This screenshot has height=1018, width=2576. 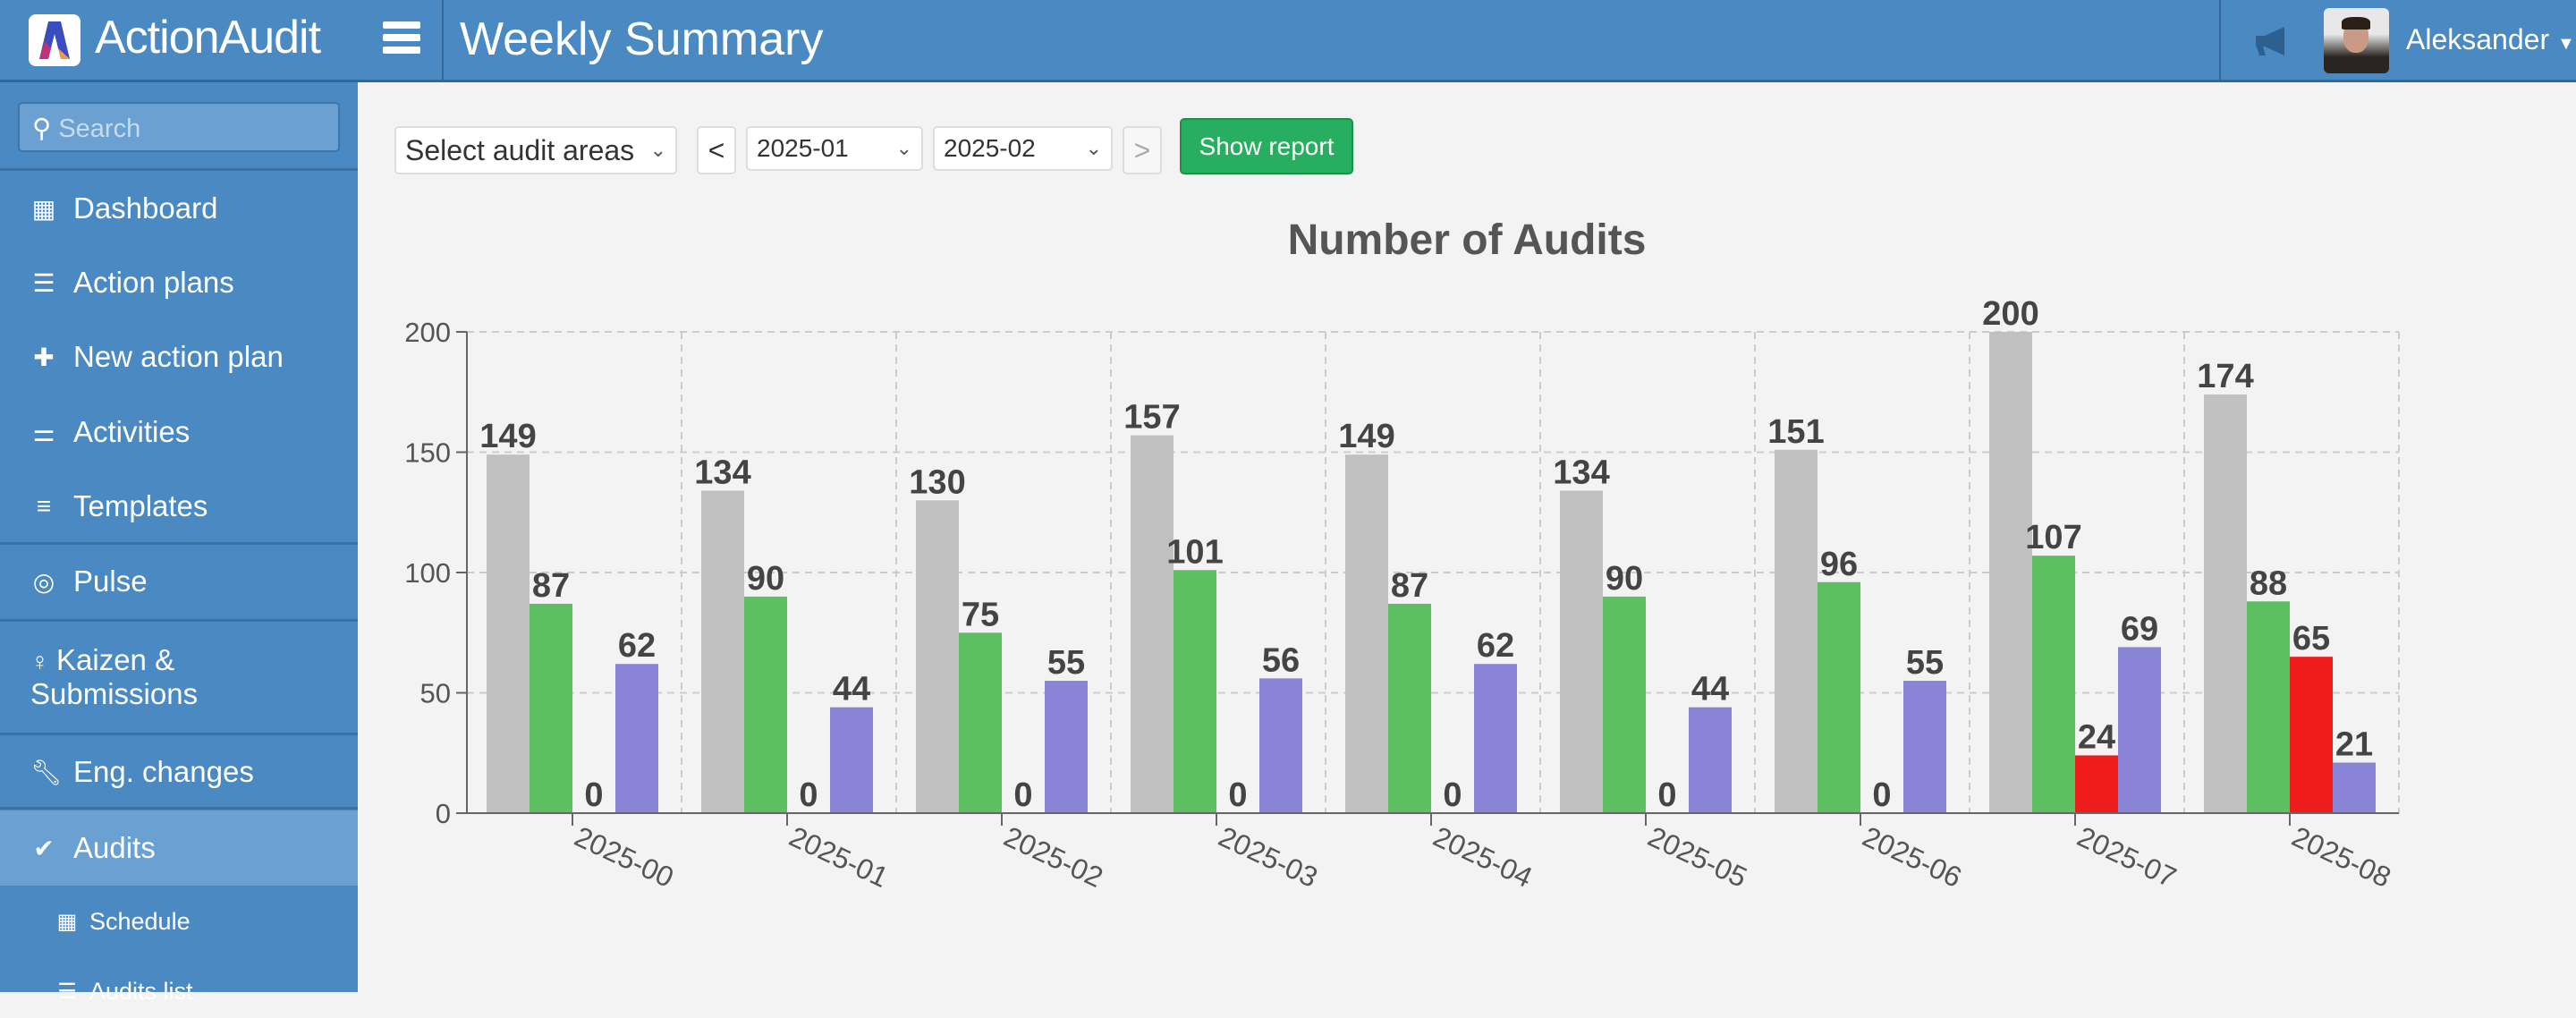 I want to click on sidebar-item-audits-list: ☰ Audits list, so click(x=179, y=991).